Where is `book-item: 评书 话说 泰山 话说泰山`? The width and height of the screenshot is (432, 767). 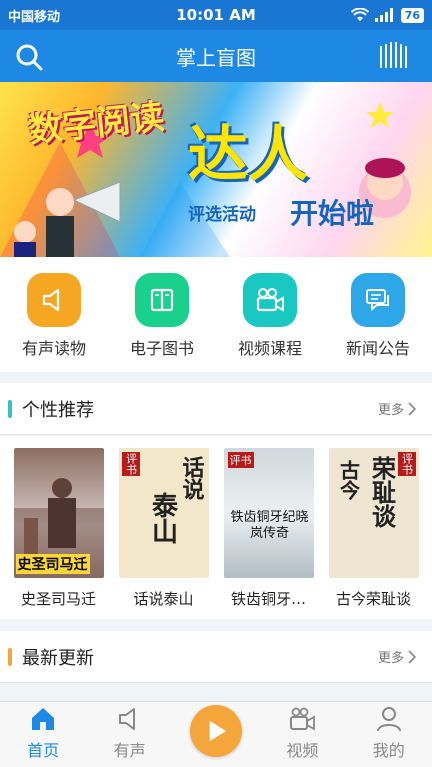 book-item: 评书 话说 泰山 话说泰山 is located at coordinates (164, 533).